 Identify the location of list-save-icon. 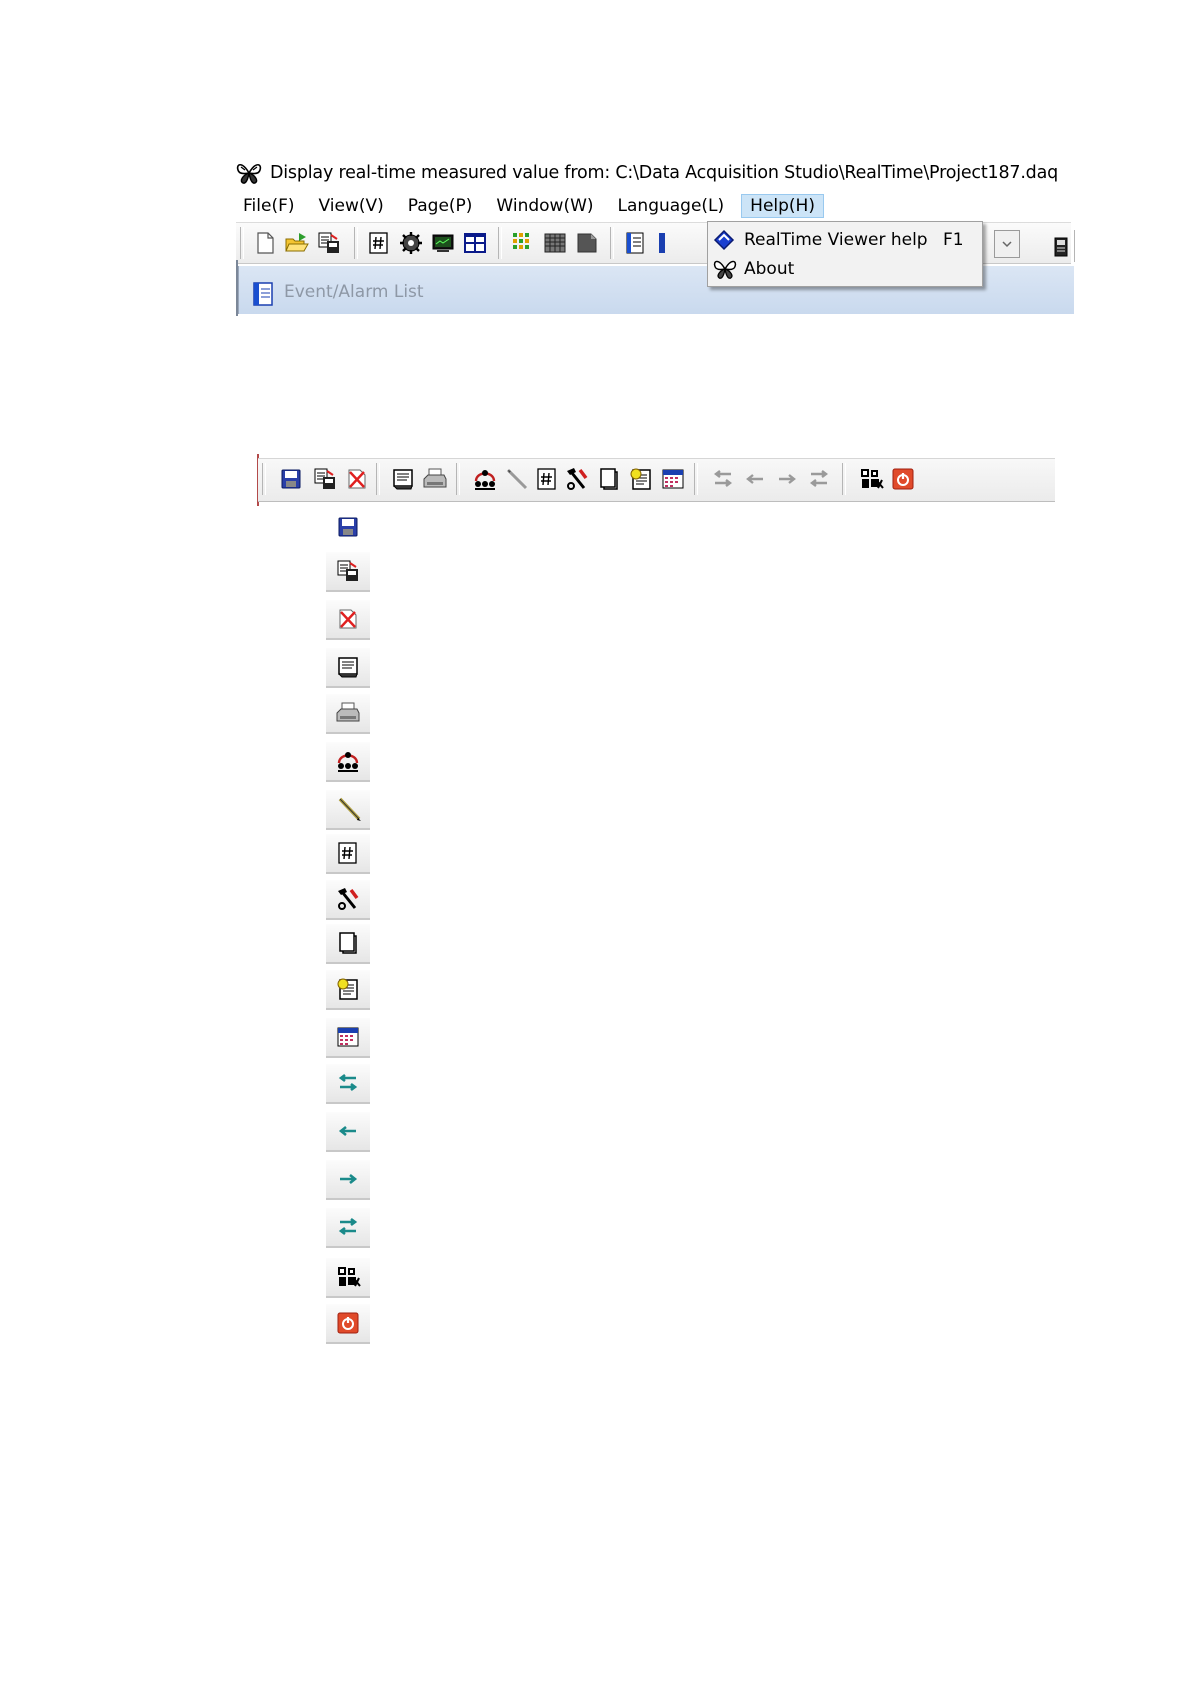
(348, 527).